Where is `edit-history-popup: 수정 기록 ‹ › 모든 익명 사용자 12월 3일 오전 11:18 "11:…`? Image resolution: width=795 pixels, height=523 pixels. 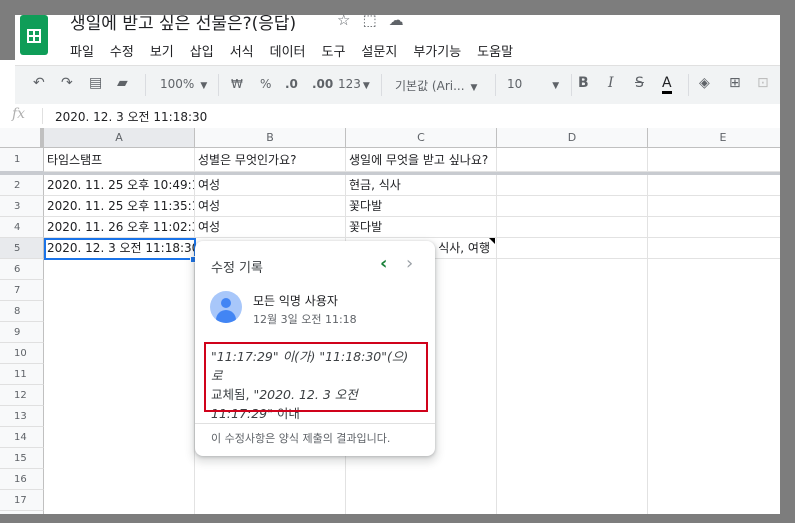
edit-history-popup: 수정 기록 ‹ › 모든 익명 사용자 12월 3일 오전 11:18 "11:… is located at coordinates (315, 348).